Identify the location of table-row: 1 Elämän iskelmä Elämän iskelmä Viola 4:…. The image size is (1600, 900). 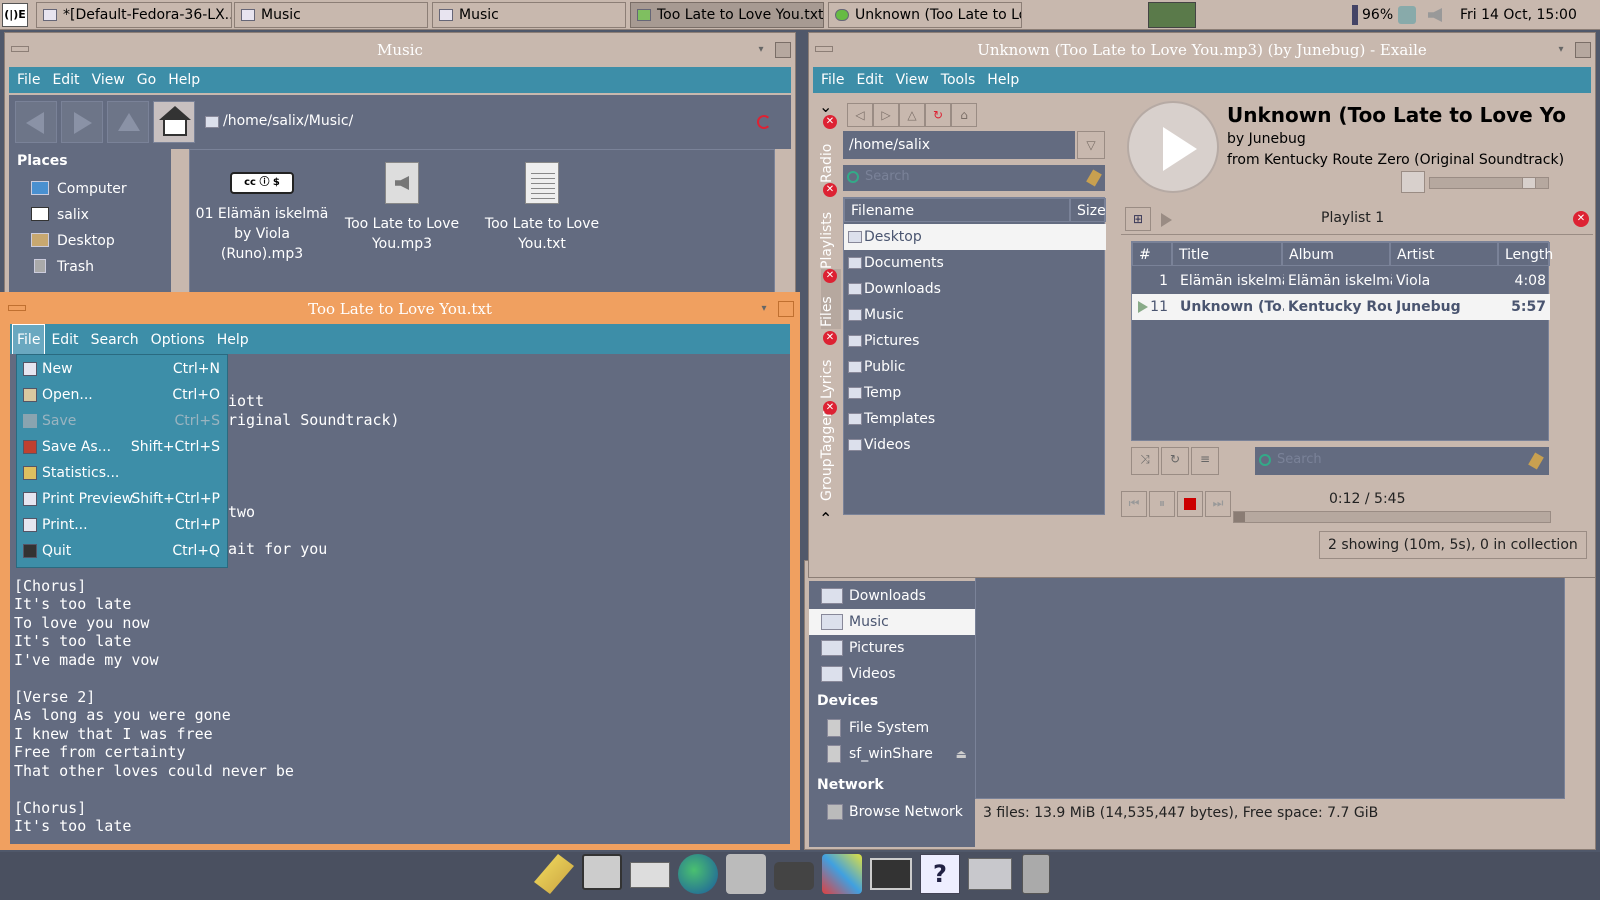
(1341, 281).